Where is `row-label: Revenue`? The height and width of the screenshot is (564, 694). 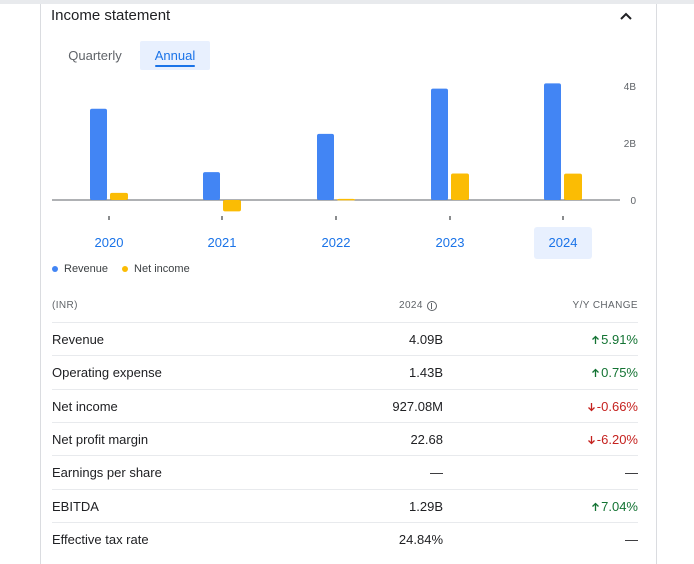
row-label: Revenue is located at coordinates (78, 339).